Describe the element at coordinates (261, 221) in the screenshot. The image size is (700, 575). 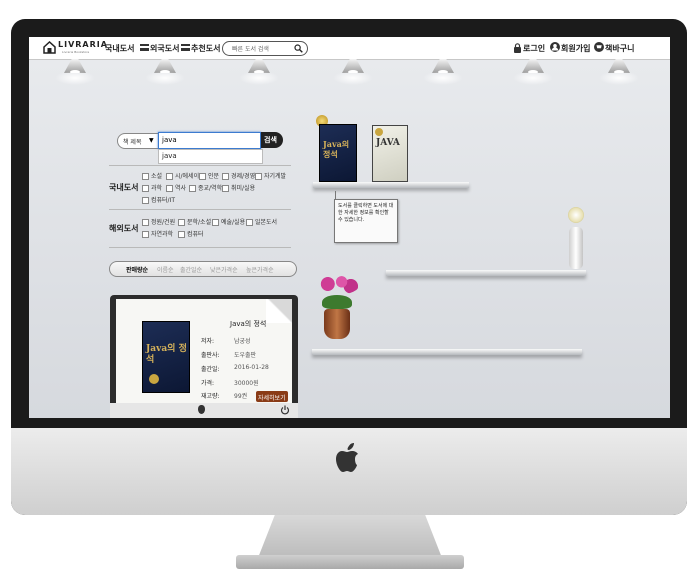
I see `category-checkbox: 일본도서` at that location.